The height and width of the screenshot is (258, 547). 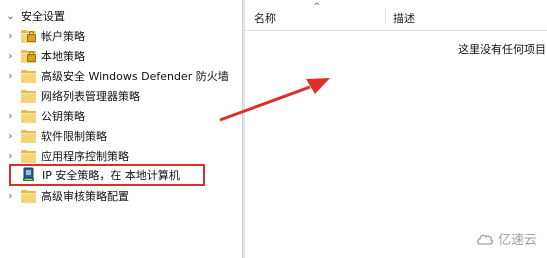 What do you see at coordinates (10, 16) in the screenshot?
I see `chevron-down-icon: ⌄` at bounding box center [10, 16].